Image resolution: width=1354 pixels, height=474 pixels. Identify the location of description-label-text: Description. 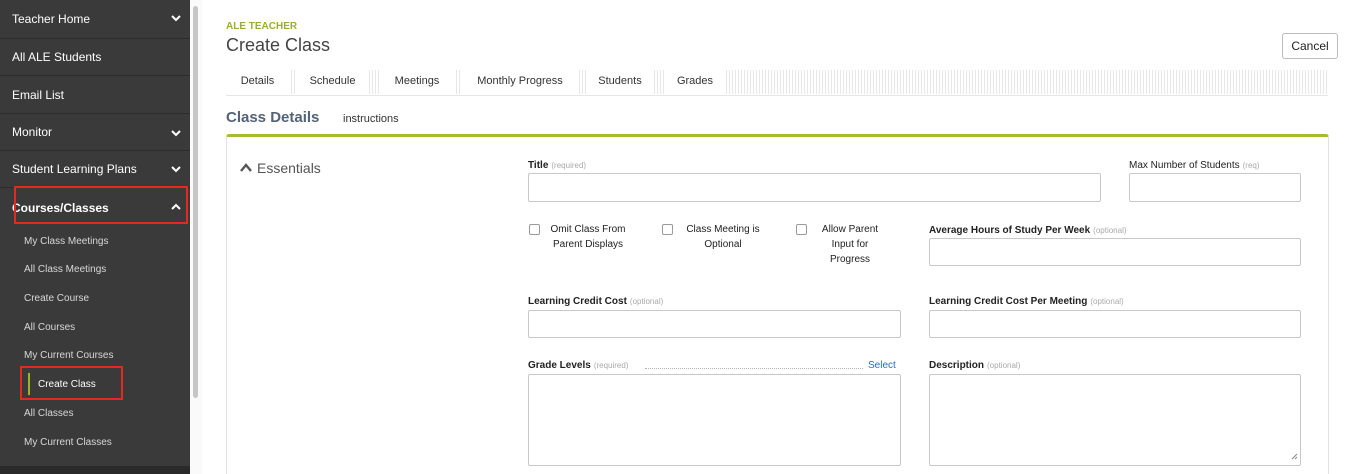
(957, 365).